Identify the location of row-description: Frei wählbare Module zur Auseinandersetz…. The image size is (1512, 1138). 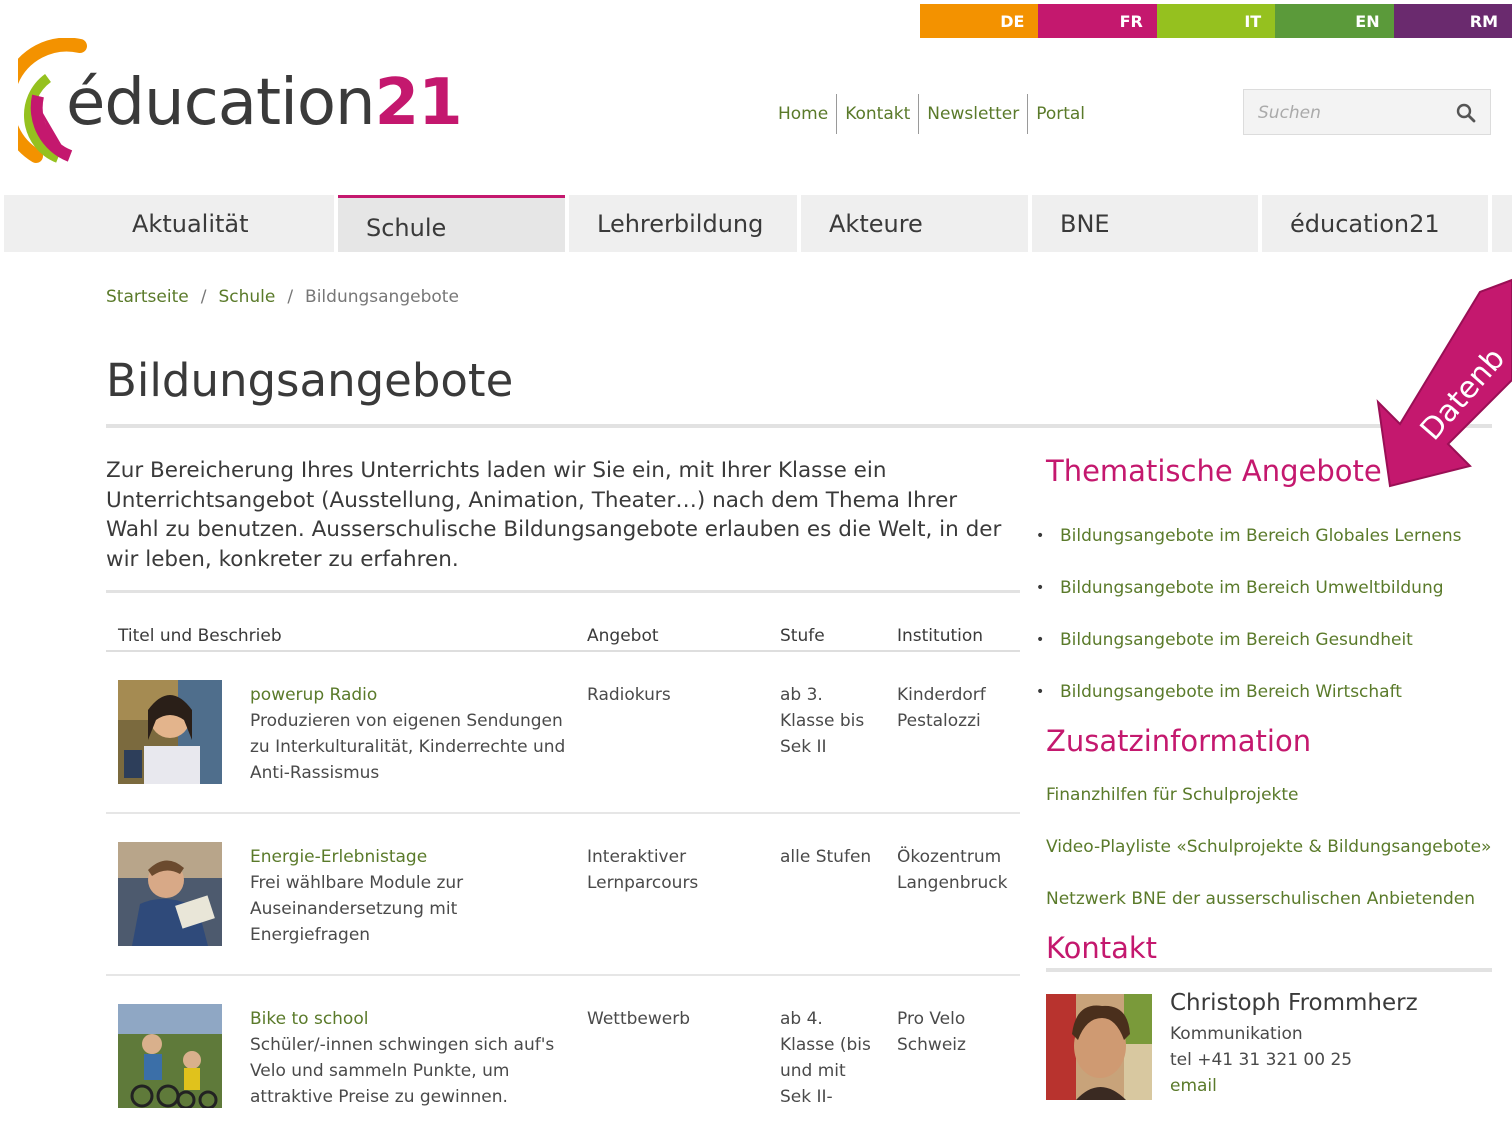
(357, 909).